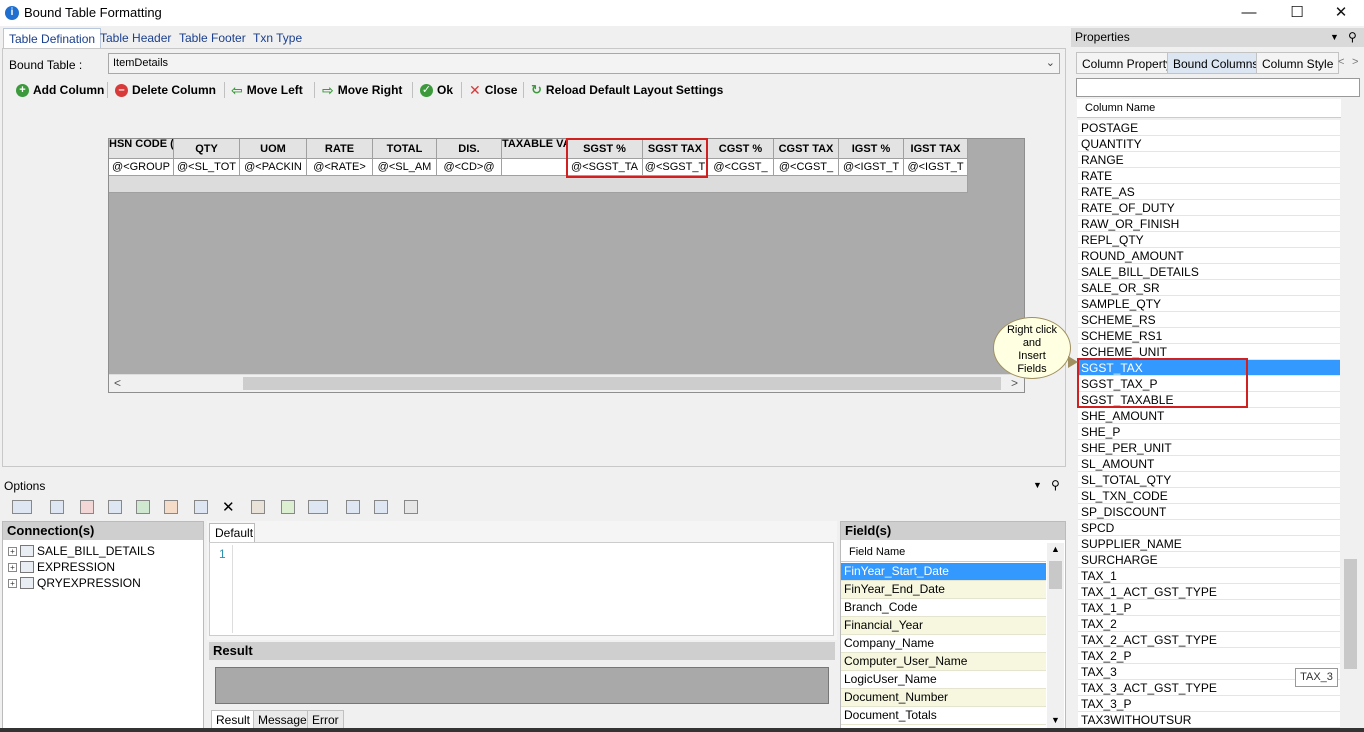  I want to click on column-header: QTY, so click(207, 149).